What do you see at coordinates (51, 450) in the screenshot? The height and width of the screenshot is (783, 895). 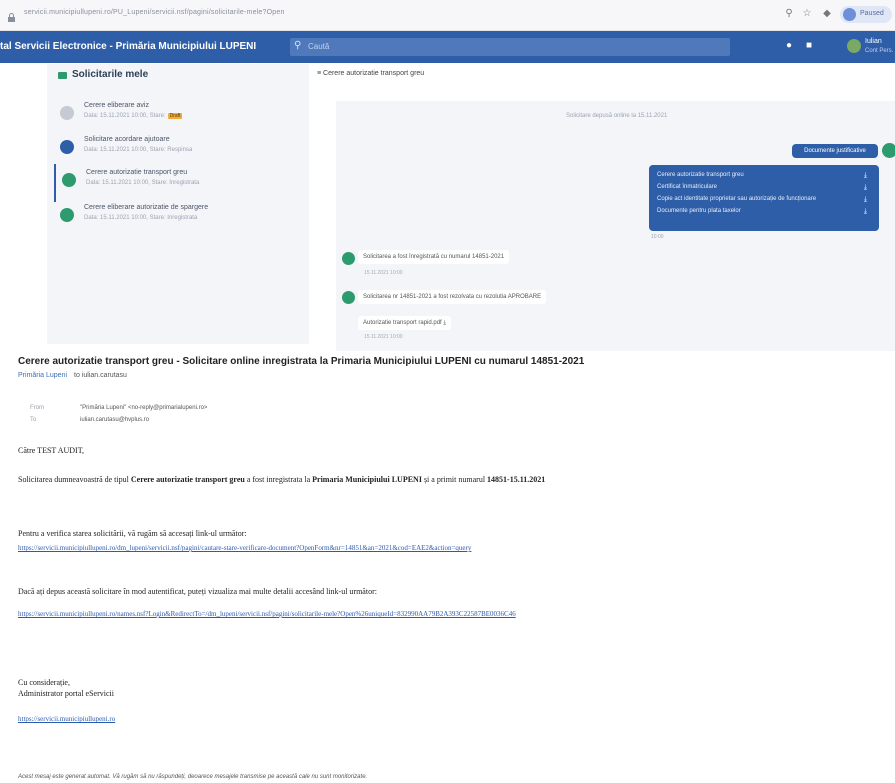 I see `email-greeting: Către TEST AUDIT,` at bounding box center [51, 450].